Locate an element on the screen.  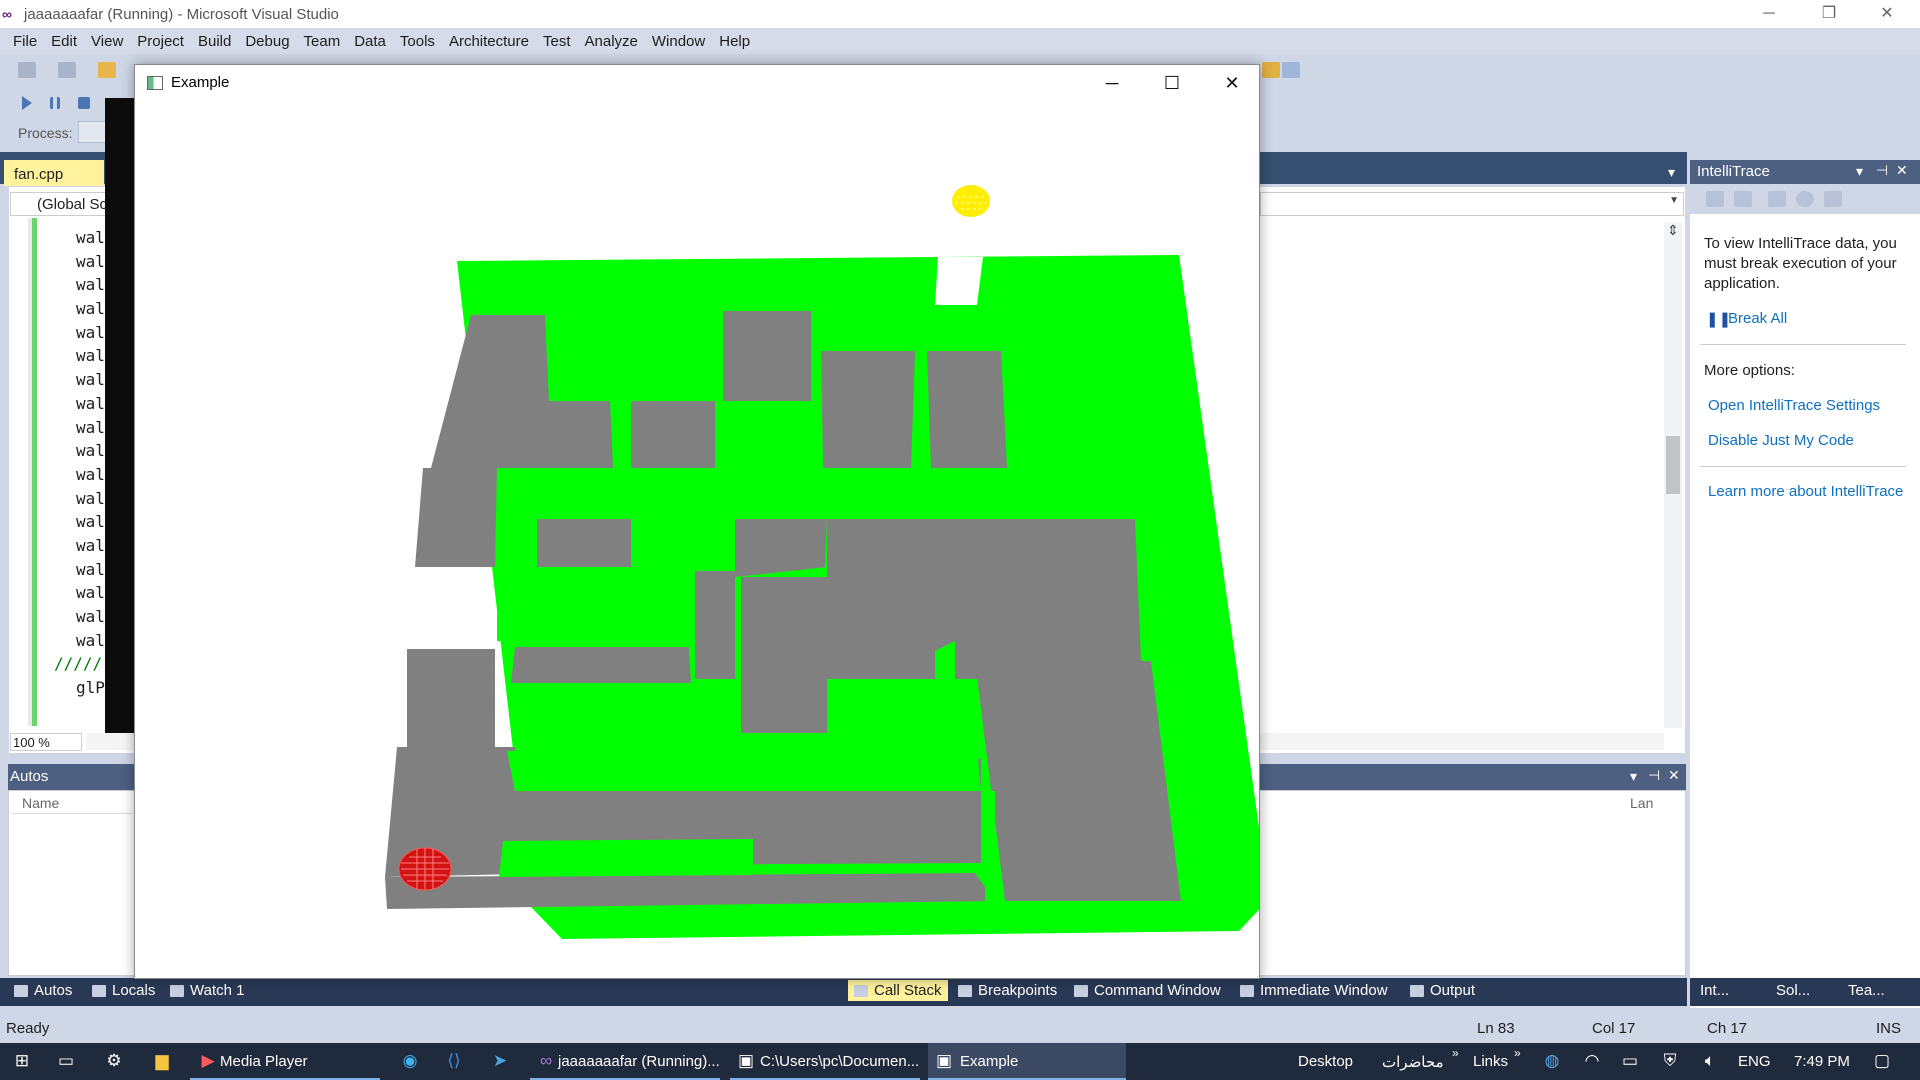
tab-fan-cpp: fan.cpp is located at coordinates (54, 173).